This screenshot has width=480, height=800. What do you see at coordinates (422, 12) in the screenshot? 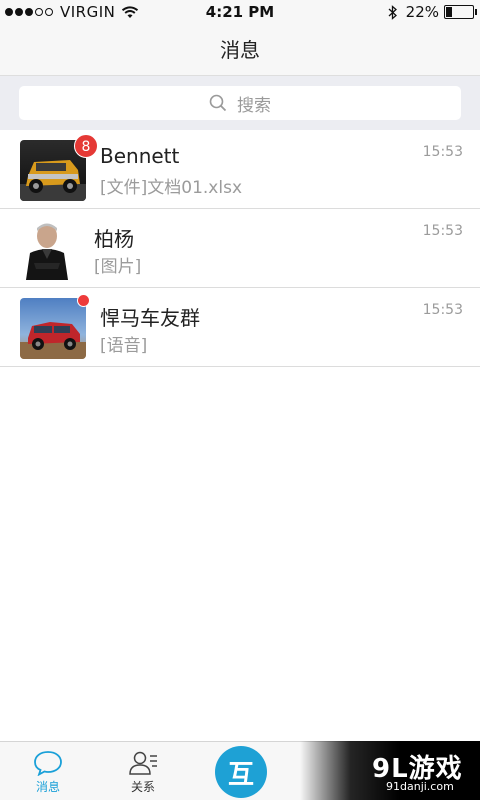
I see `battery-percent: 22%` at bounding box center [422, 12].